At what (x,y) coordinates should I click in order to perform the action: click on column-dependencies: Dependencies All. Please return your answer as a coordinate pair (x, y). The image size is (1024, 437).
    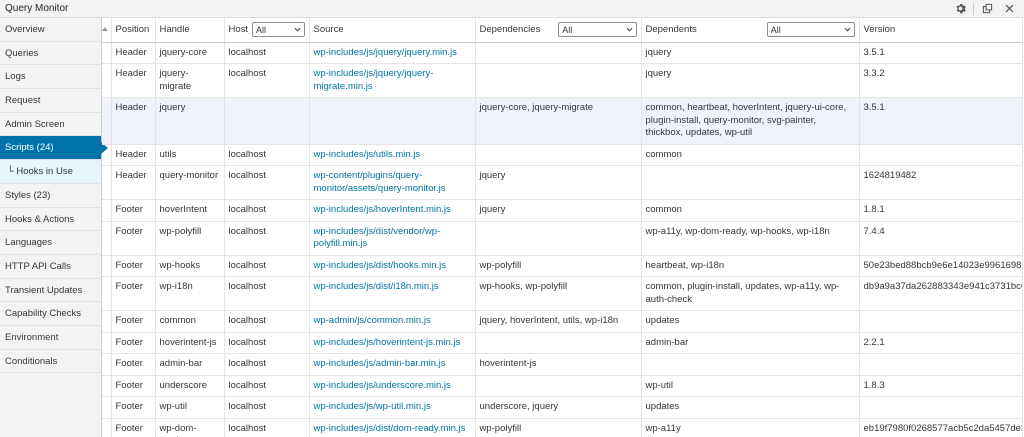
    Looking at the image, I should click on (558, 30).